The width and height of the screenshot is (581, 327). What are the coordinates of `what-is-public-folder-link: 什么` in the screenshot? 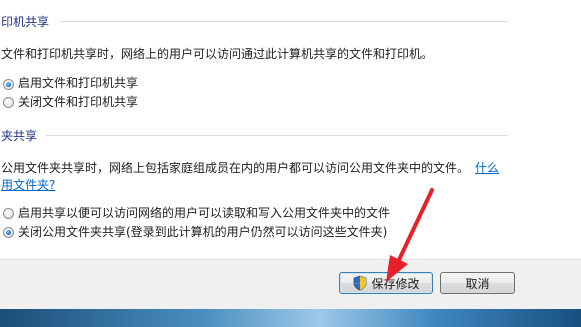 It's located at (487, 168).